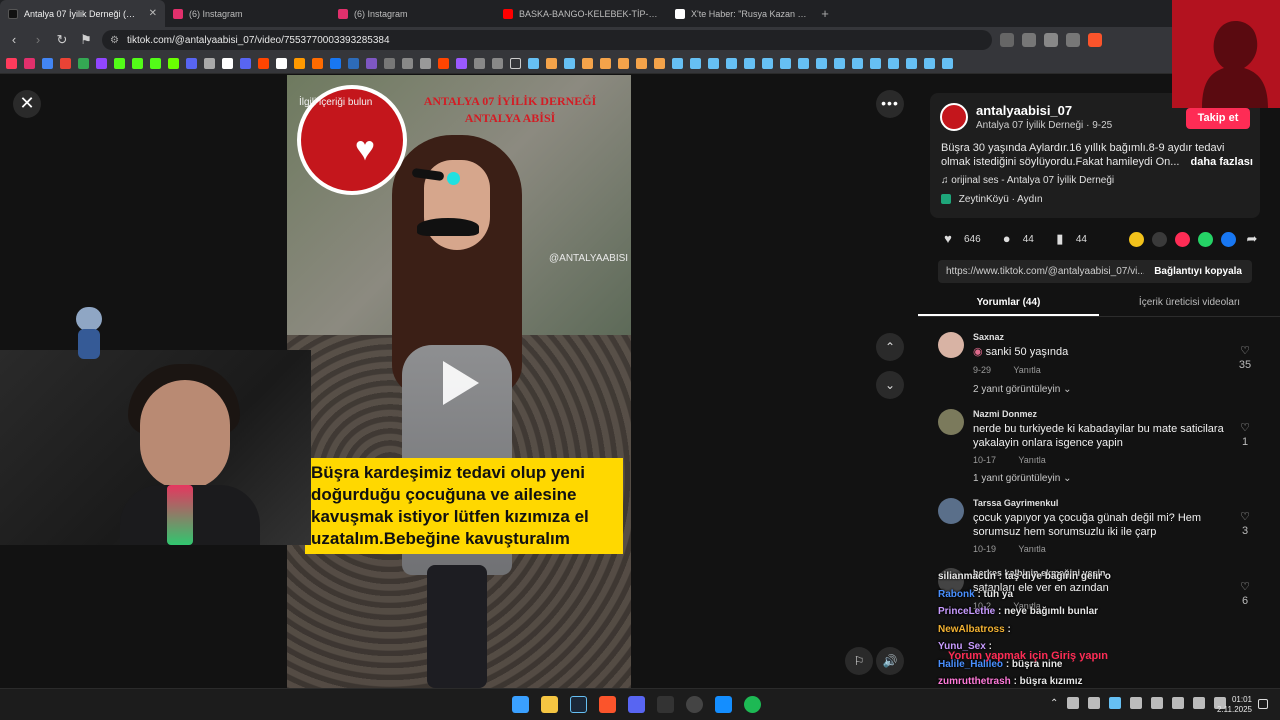 The width and height of the screenshot is (1280, 720). What do you see at coordinates (1054, 703) in the screenshot?
I see `tray-chevron-icon: ⌃` at bounding box center [1054, 703].